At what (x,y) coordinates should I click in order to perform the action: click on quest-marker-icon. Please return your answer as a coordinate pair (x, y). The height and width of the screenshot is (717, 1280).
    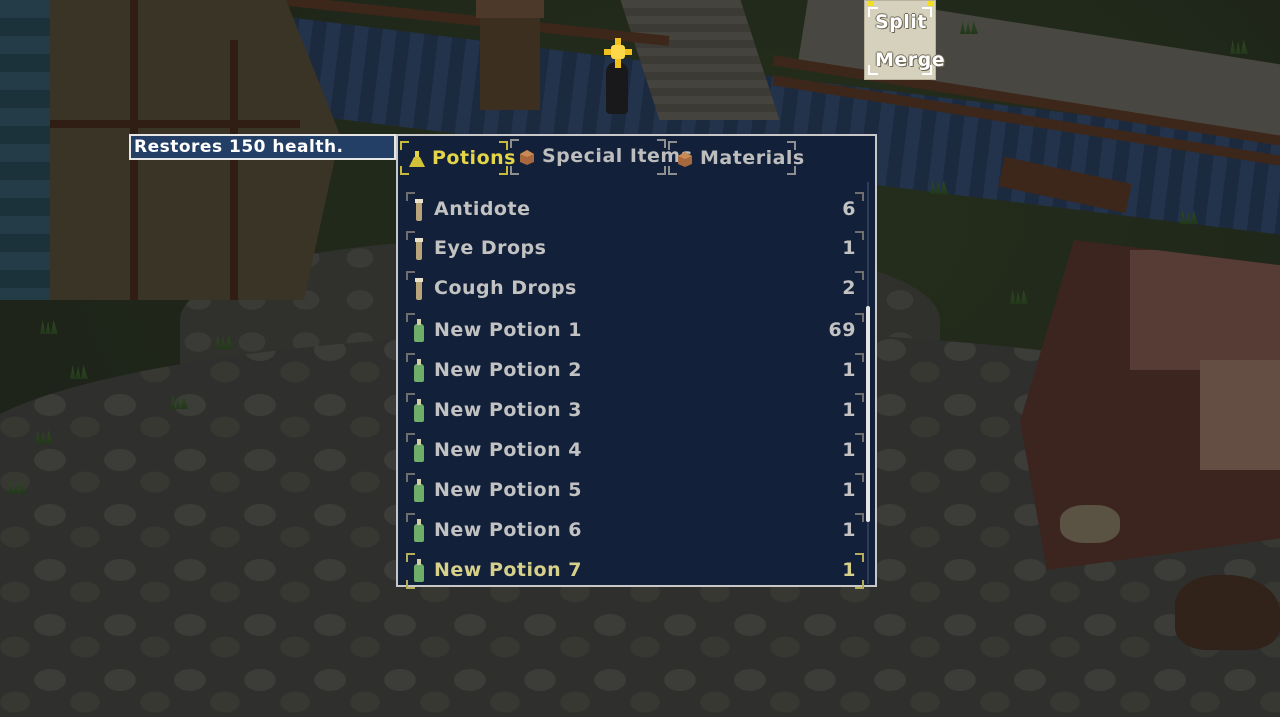
    Looking at the image, I should click on (618, 54).